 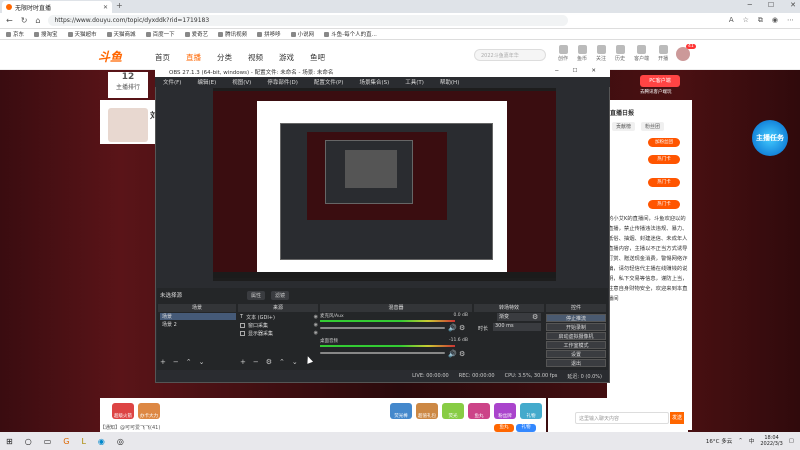 I want to click on gift-item: 鱼丸, so click(x=479, y=411).